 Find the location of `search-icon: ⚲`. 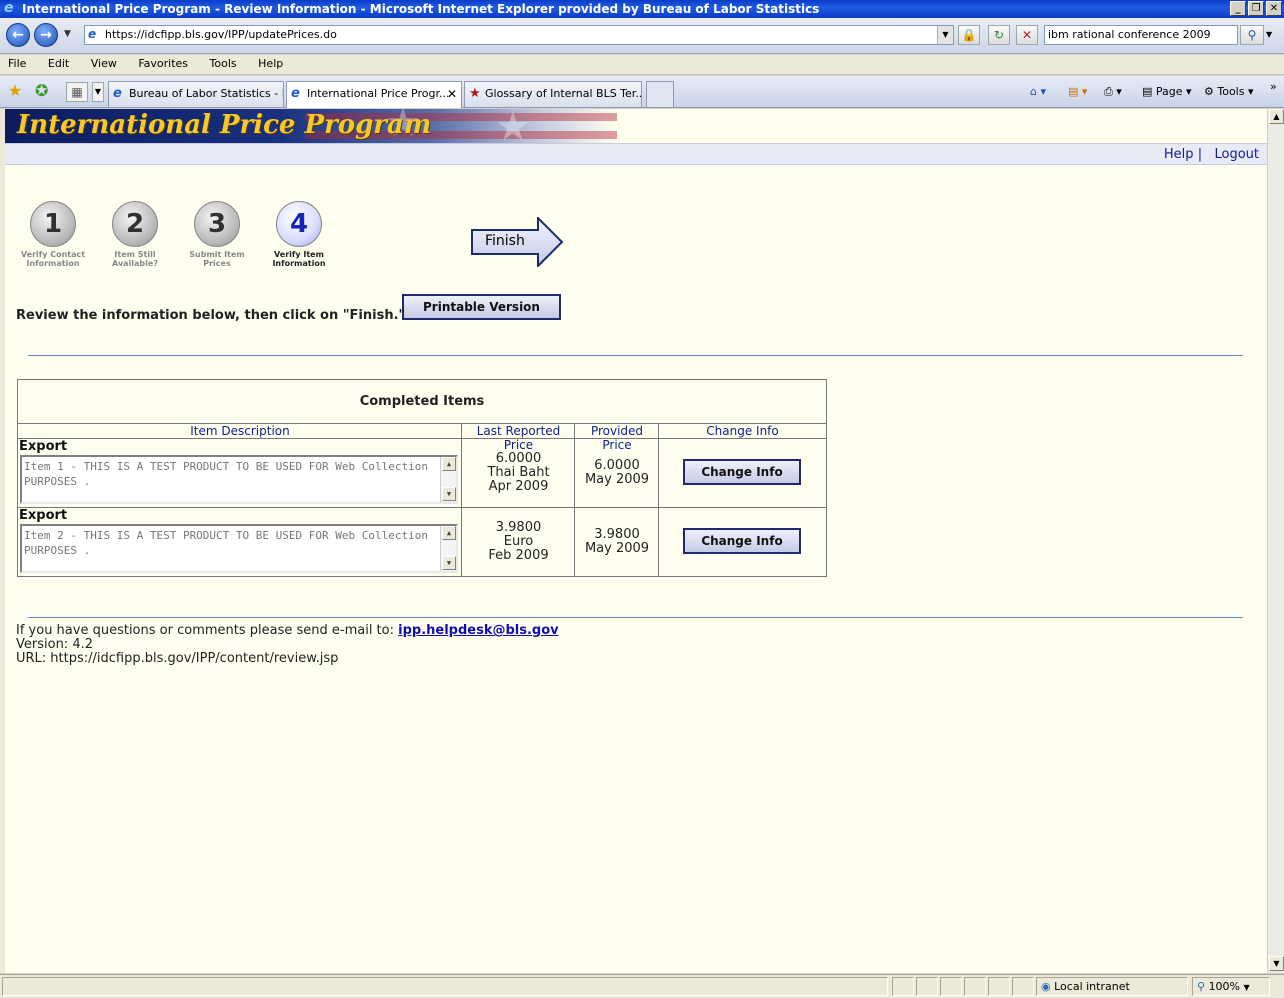

search-icon: ⚲ is located at coordinates (1252, 35).